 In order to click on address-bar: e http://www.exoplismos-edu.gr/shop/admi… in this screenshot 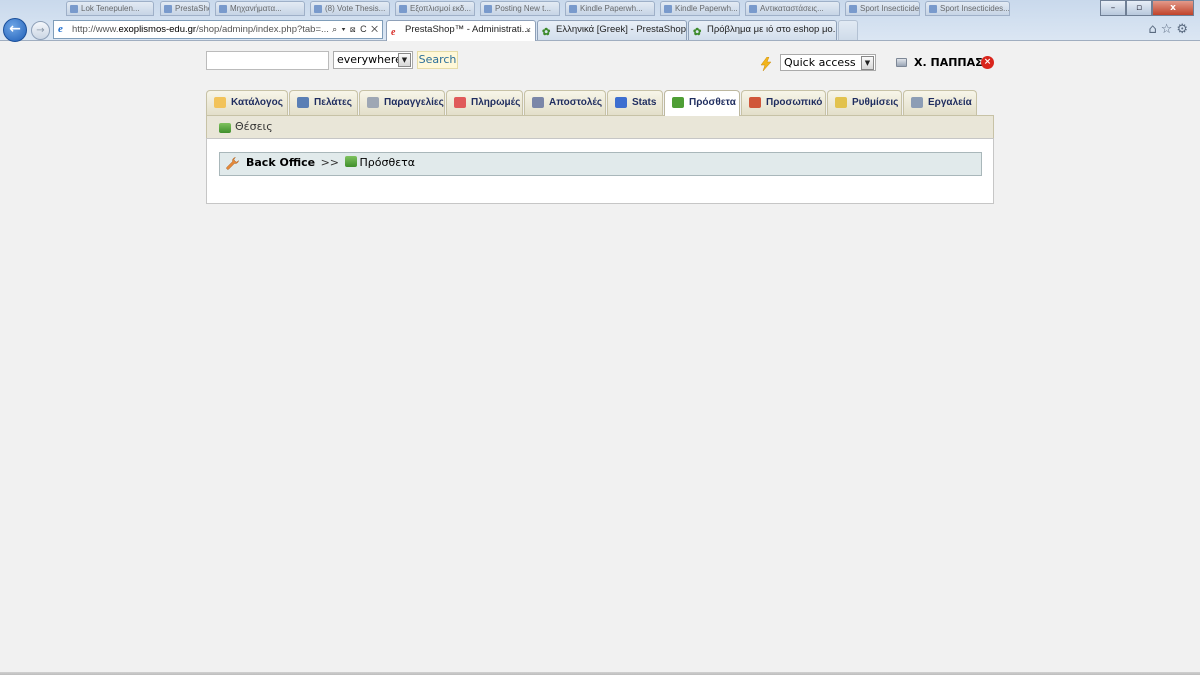, I will do `click(218, 29)`.